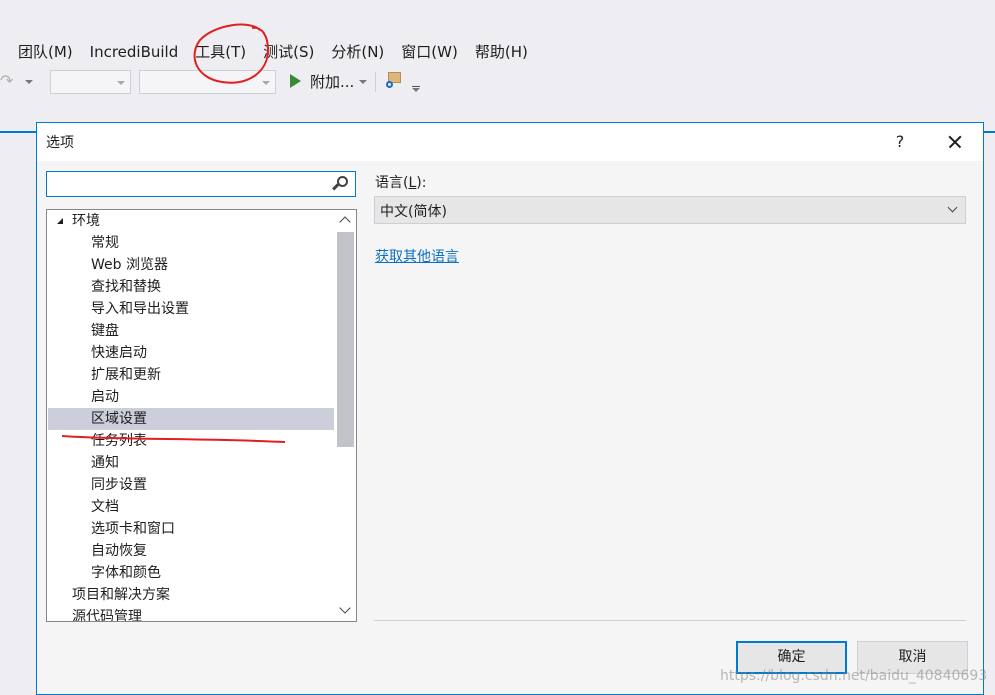 The height and width of the screenshot is (695, 995). What do you see at coordinates (29, 82) in the screenshot?
I see `redo-dropdown-icon` at bounding box center [29, 82].